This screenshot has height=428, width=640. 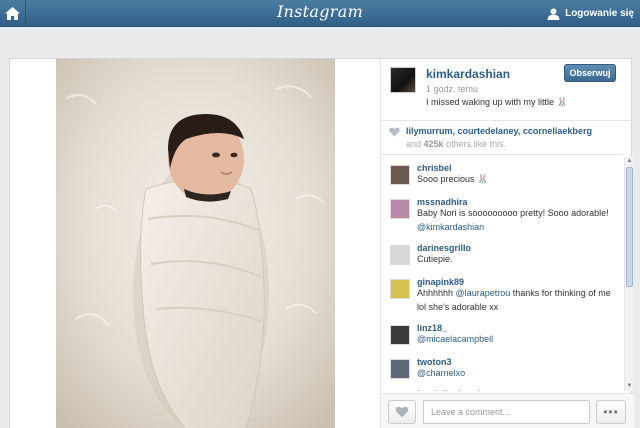 What do you see at coordinates (629, 227) in the screenshot?
I see `scrollbar-thumb` at bounding box center [629, 227].